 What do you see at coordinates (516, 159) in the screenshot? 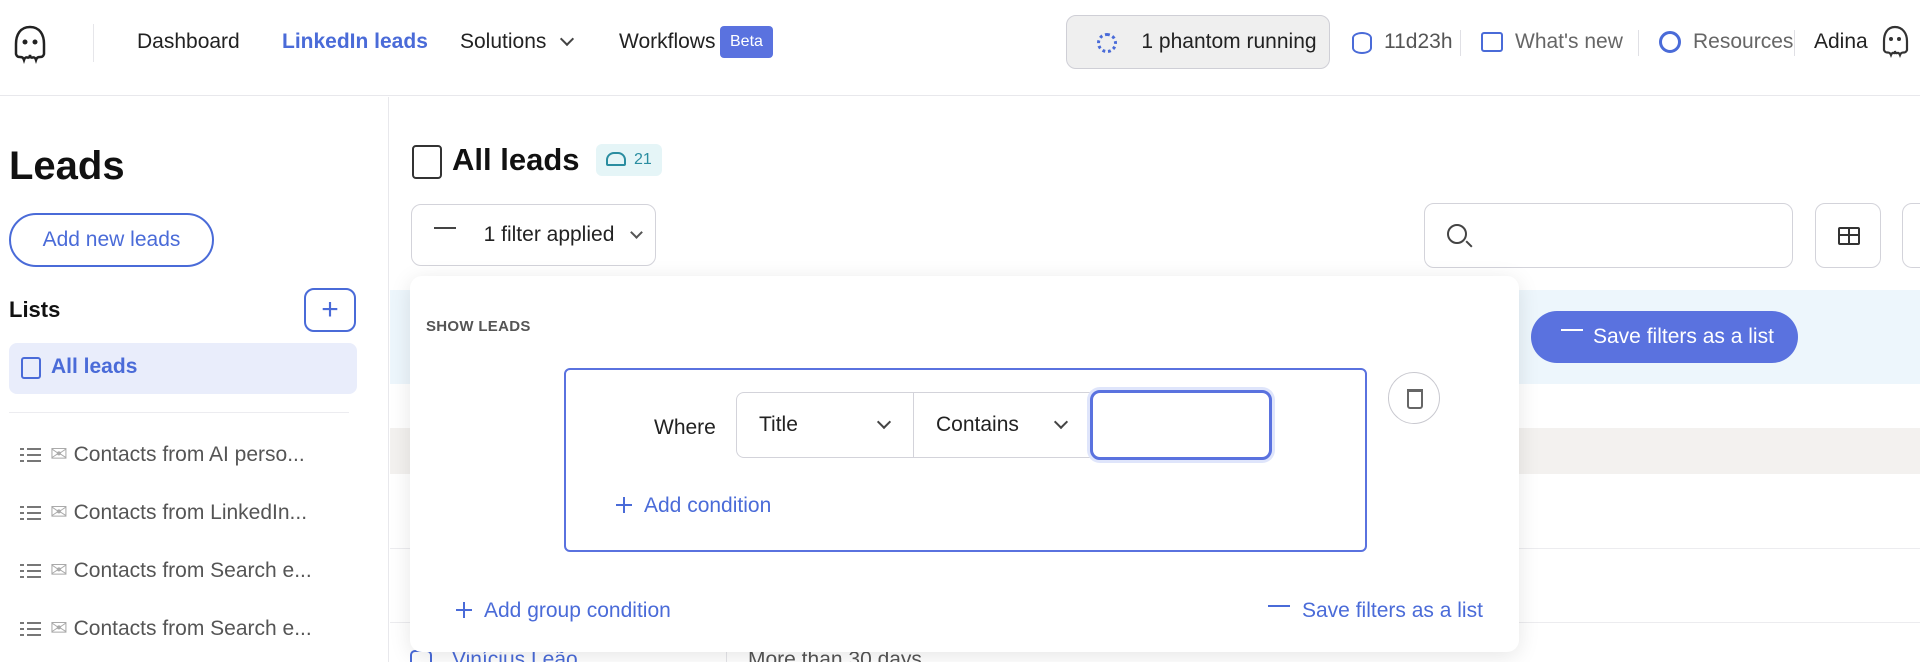
I see `page-title: All leads` at bounding box center [516, 159].